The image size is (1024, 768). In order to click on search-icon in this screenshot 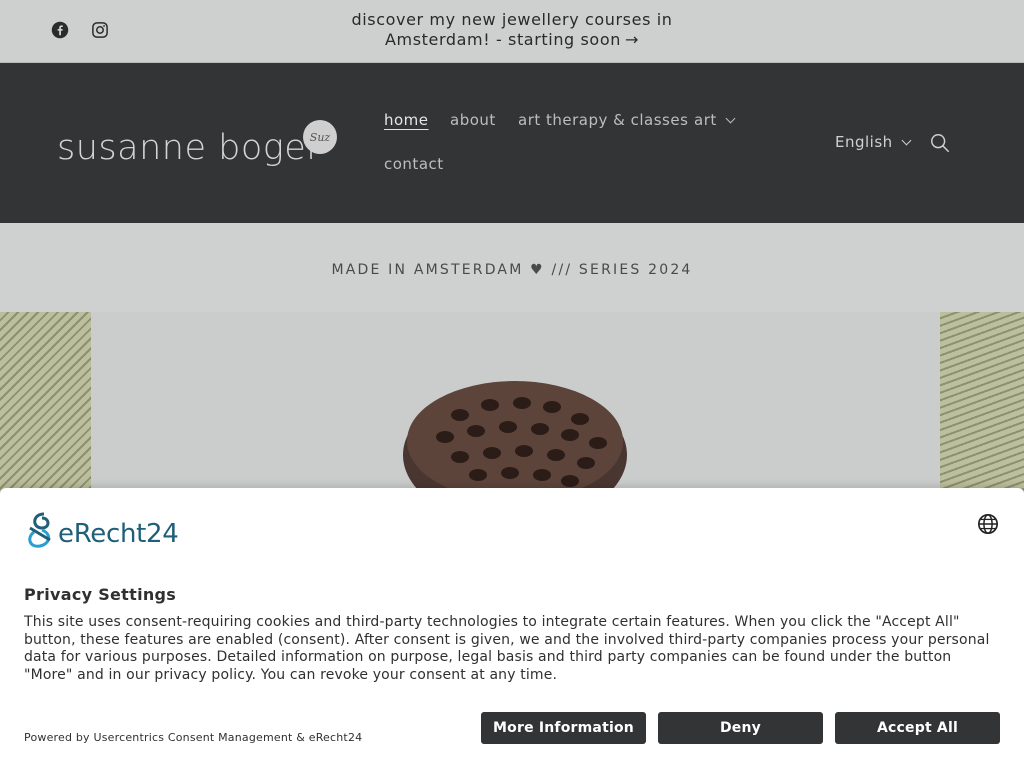, I will do `click(940, 143)`.